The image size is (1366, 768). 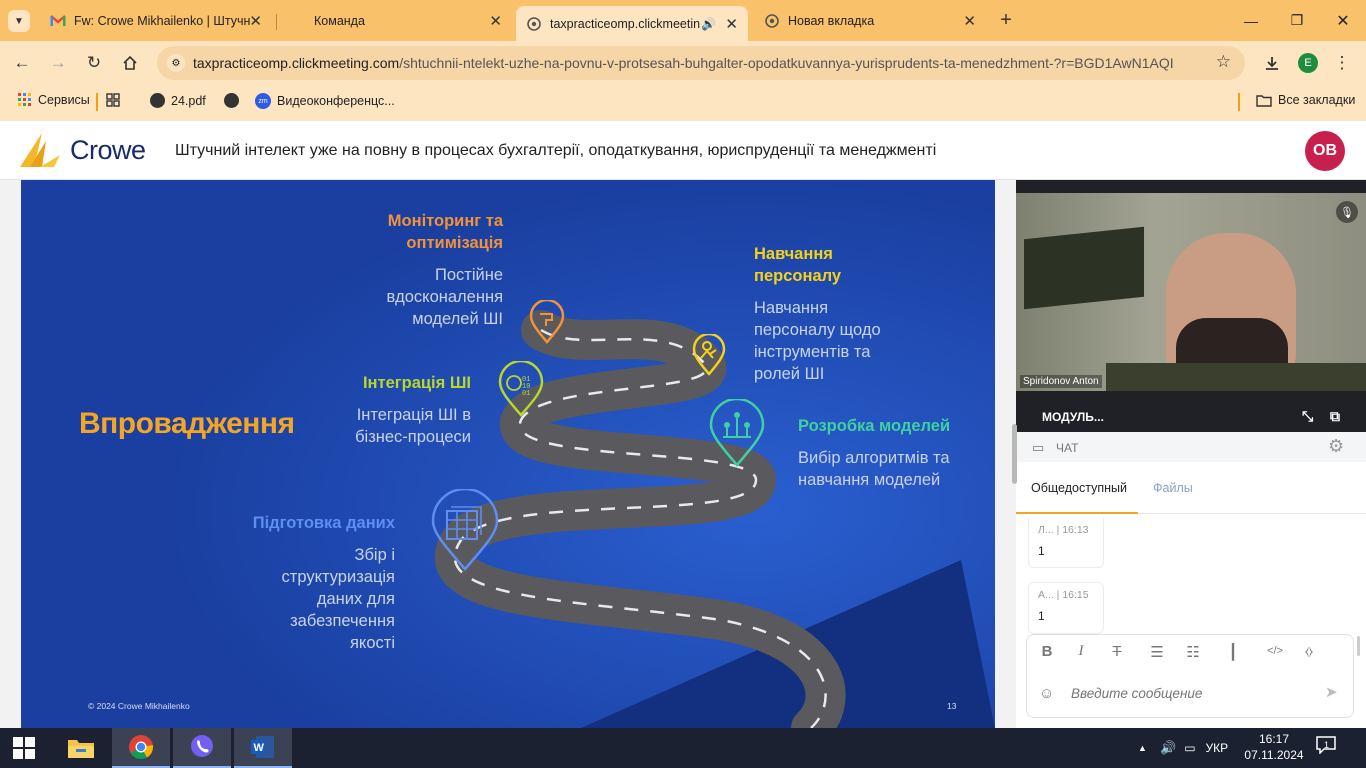 I want to click on speaker-icon: 🔊, so click(x=708, y=24).